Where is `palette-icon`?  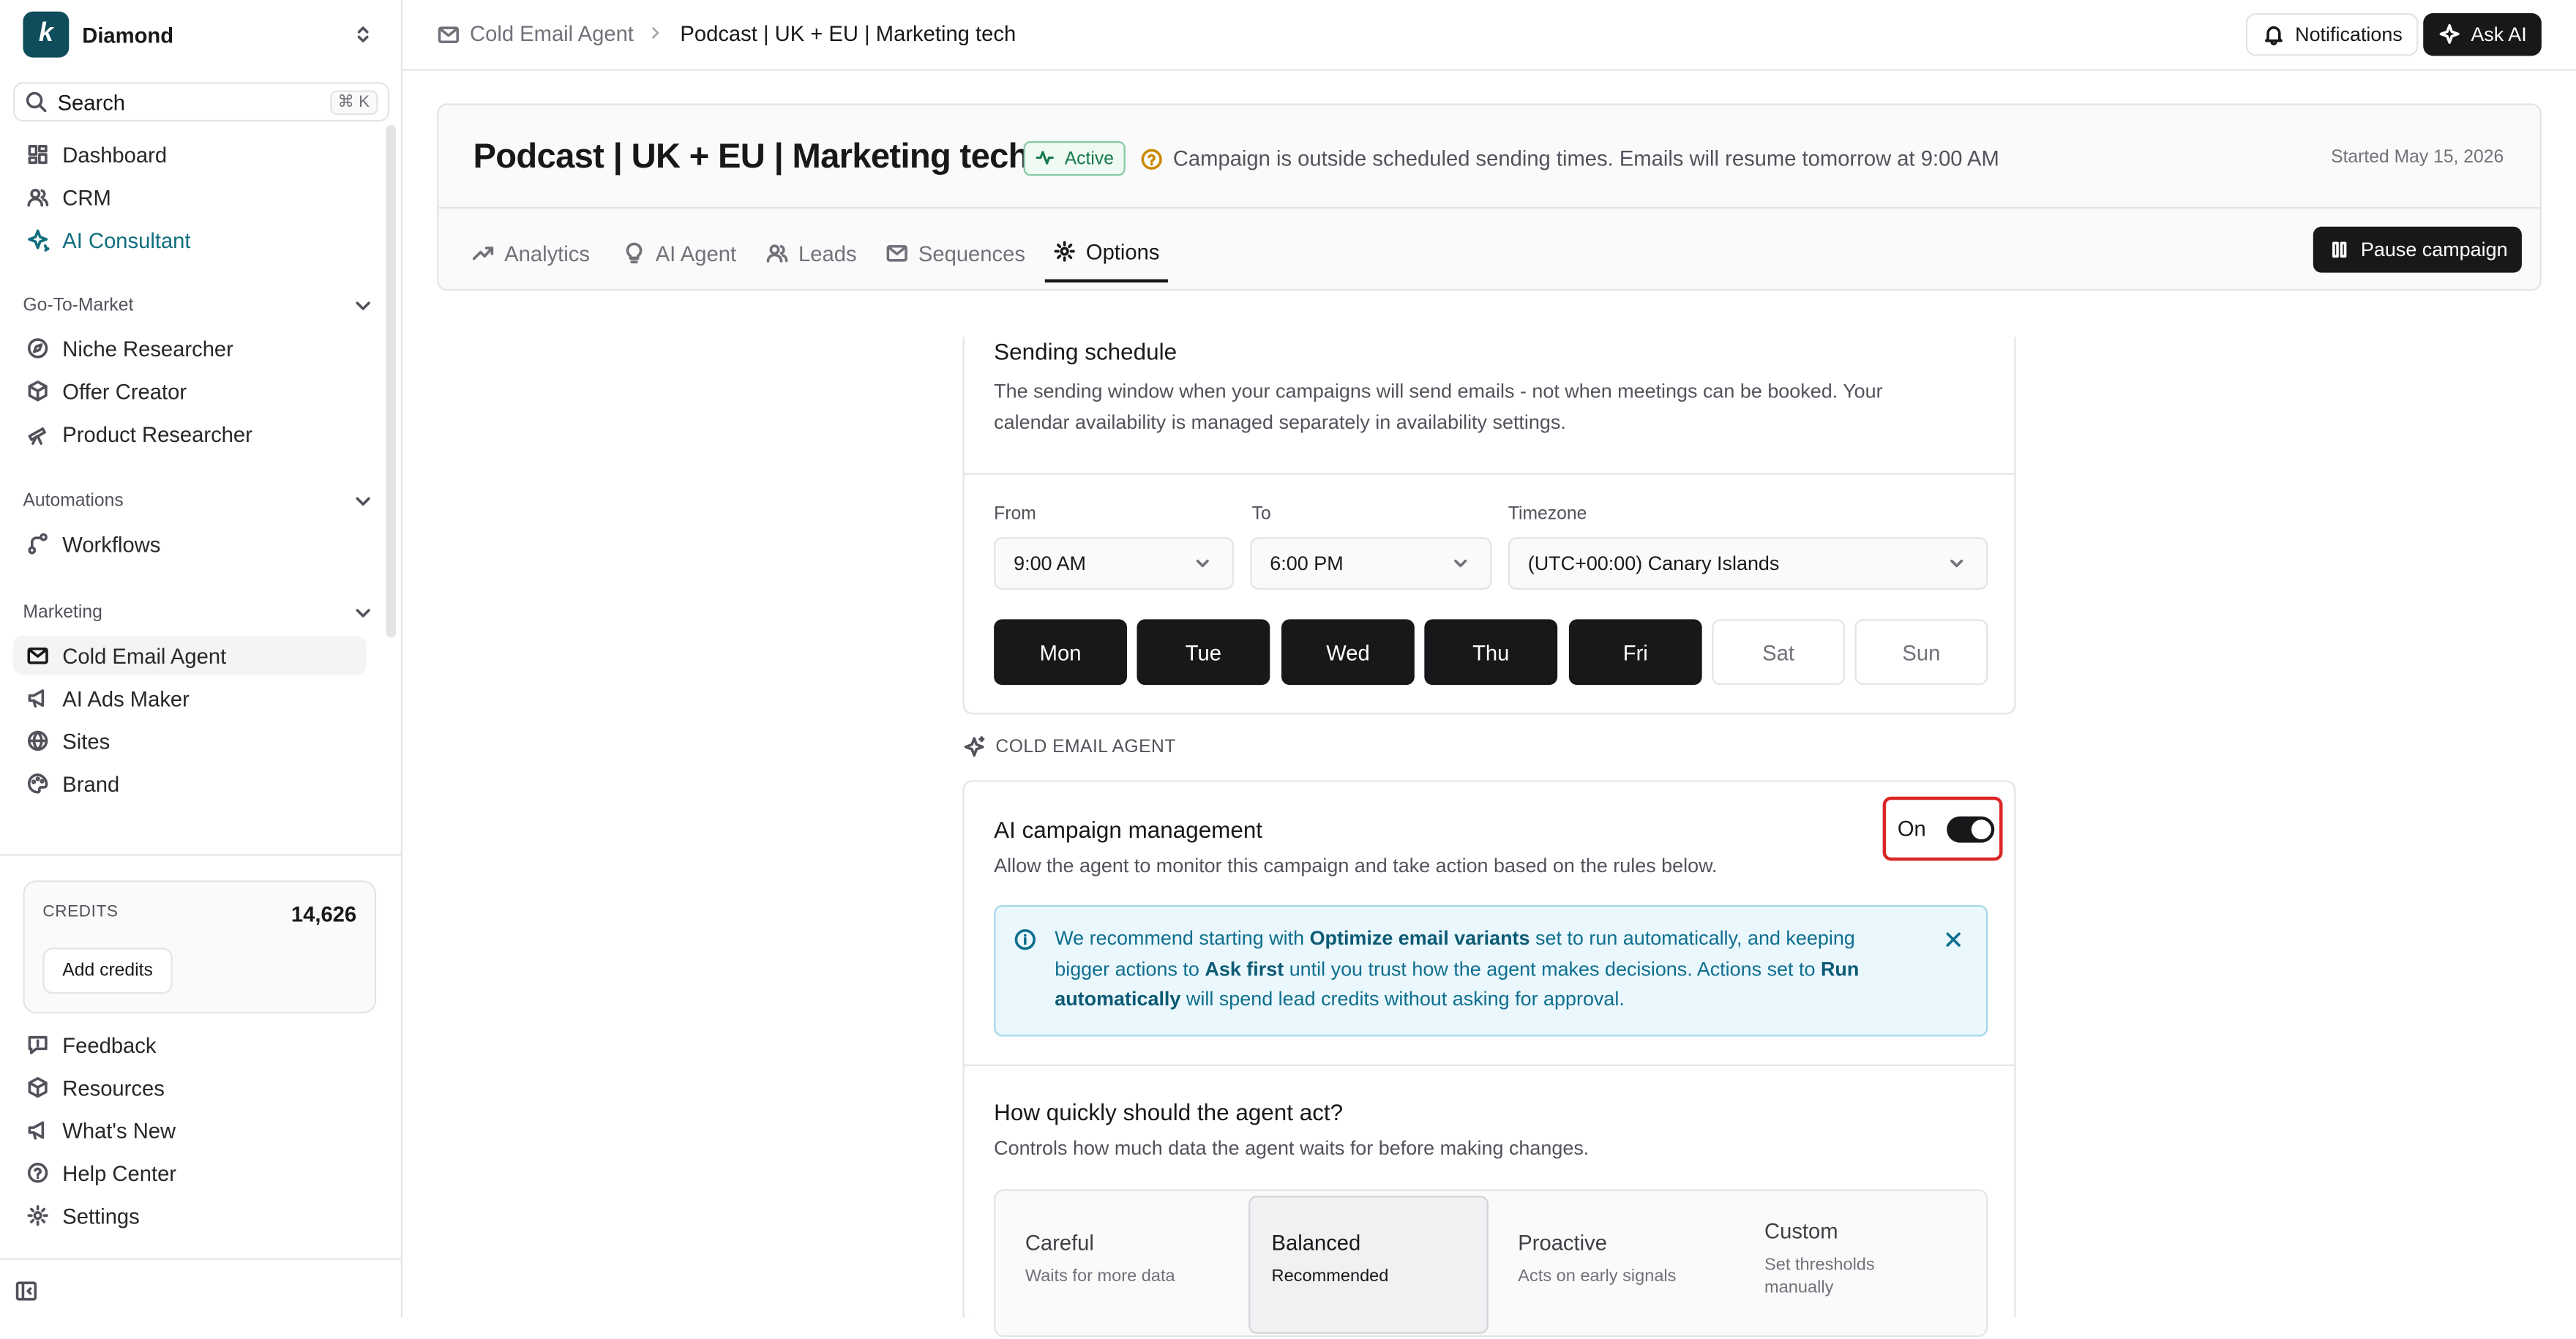 palette-icon is located at coordinates (37, 783).